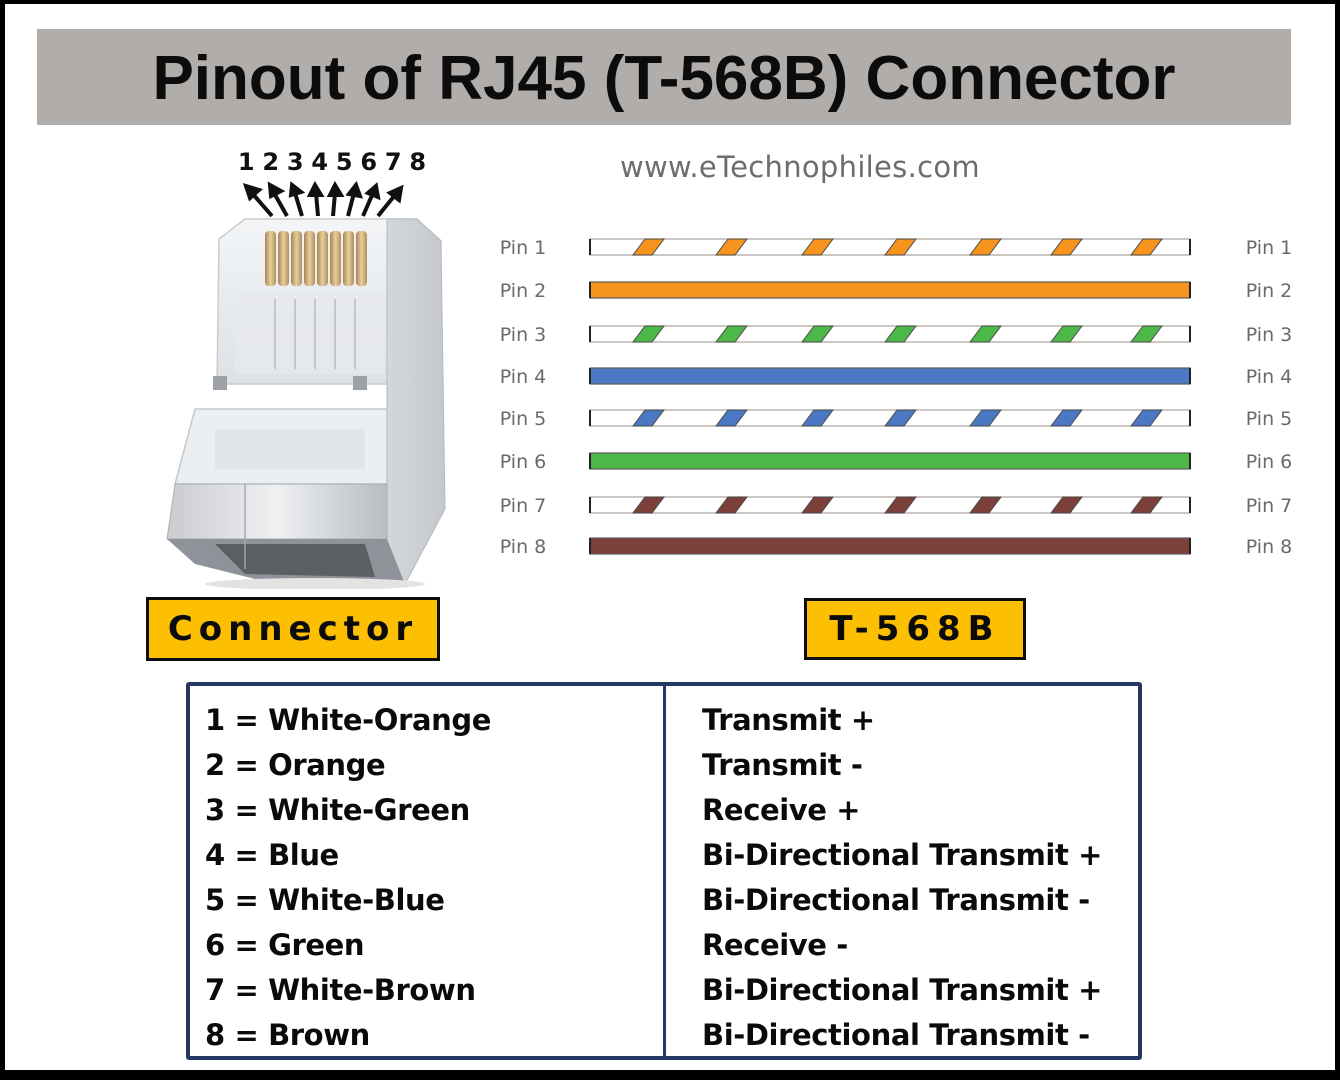  I want to click on wire-pin-7: Pin 7 Pin 7, so click(896, 506).